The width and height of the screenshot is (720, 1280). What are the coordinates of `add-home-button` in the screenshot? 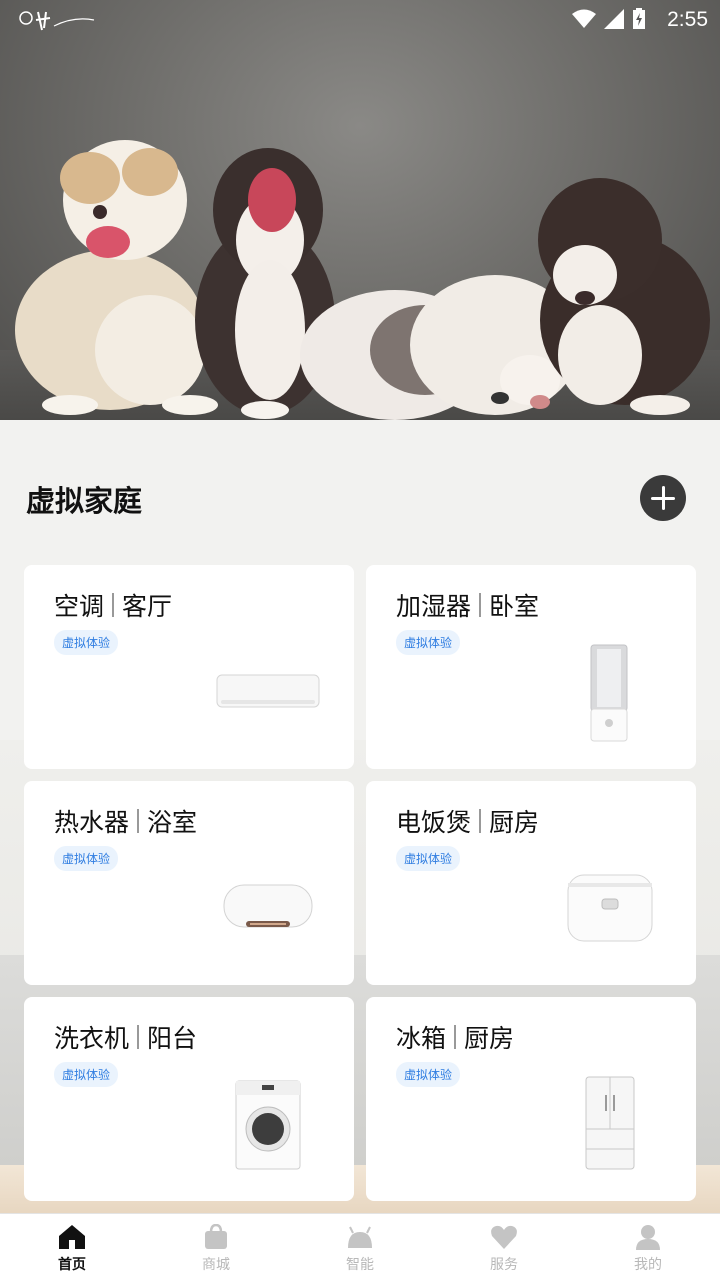 It's located at (663, 498).